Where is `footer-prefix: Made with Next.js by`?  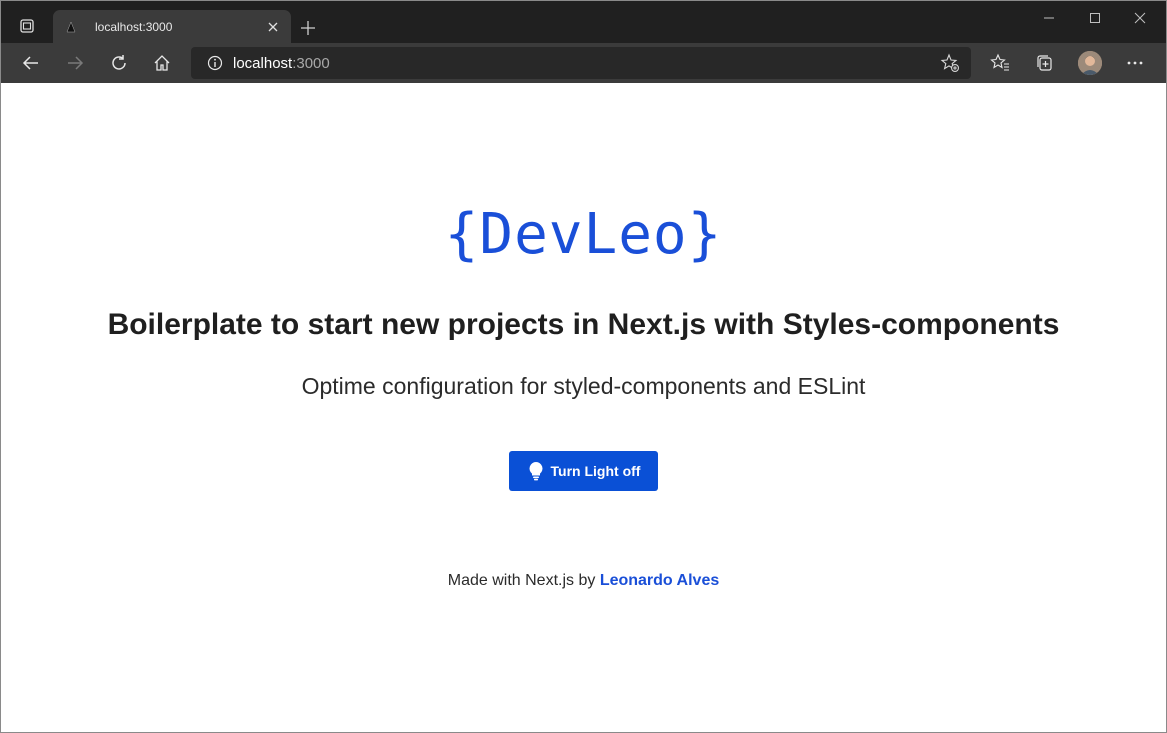
footer-prefix: Made with Next.js by is located at coordinates (523, 580).